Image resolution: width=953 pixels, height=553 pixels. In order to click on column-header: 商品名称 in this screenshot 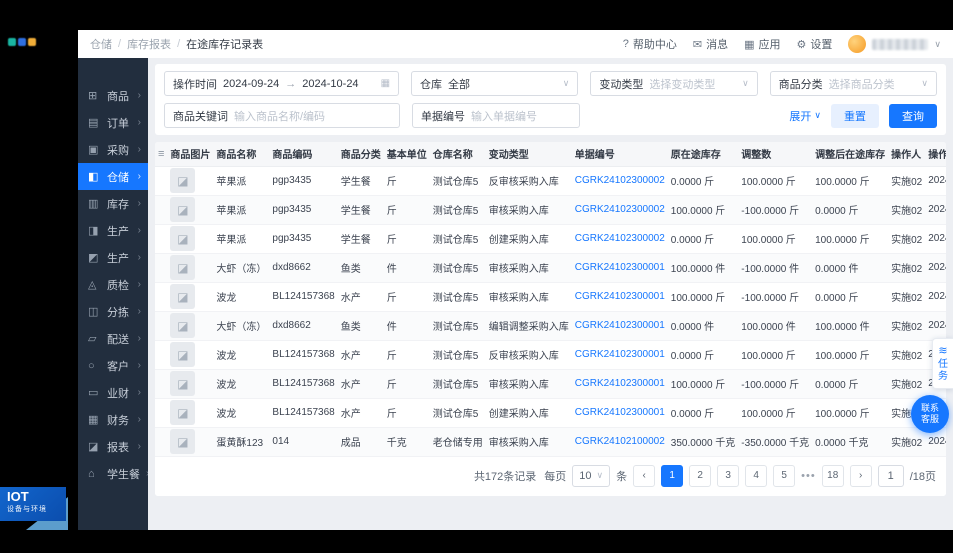, I will do `click(241, 154)`.